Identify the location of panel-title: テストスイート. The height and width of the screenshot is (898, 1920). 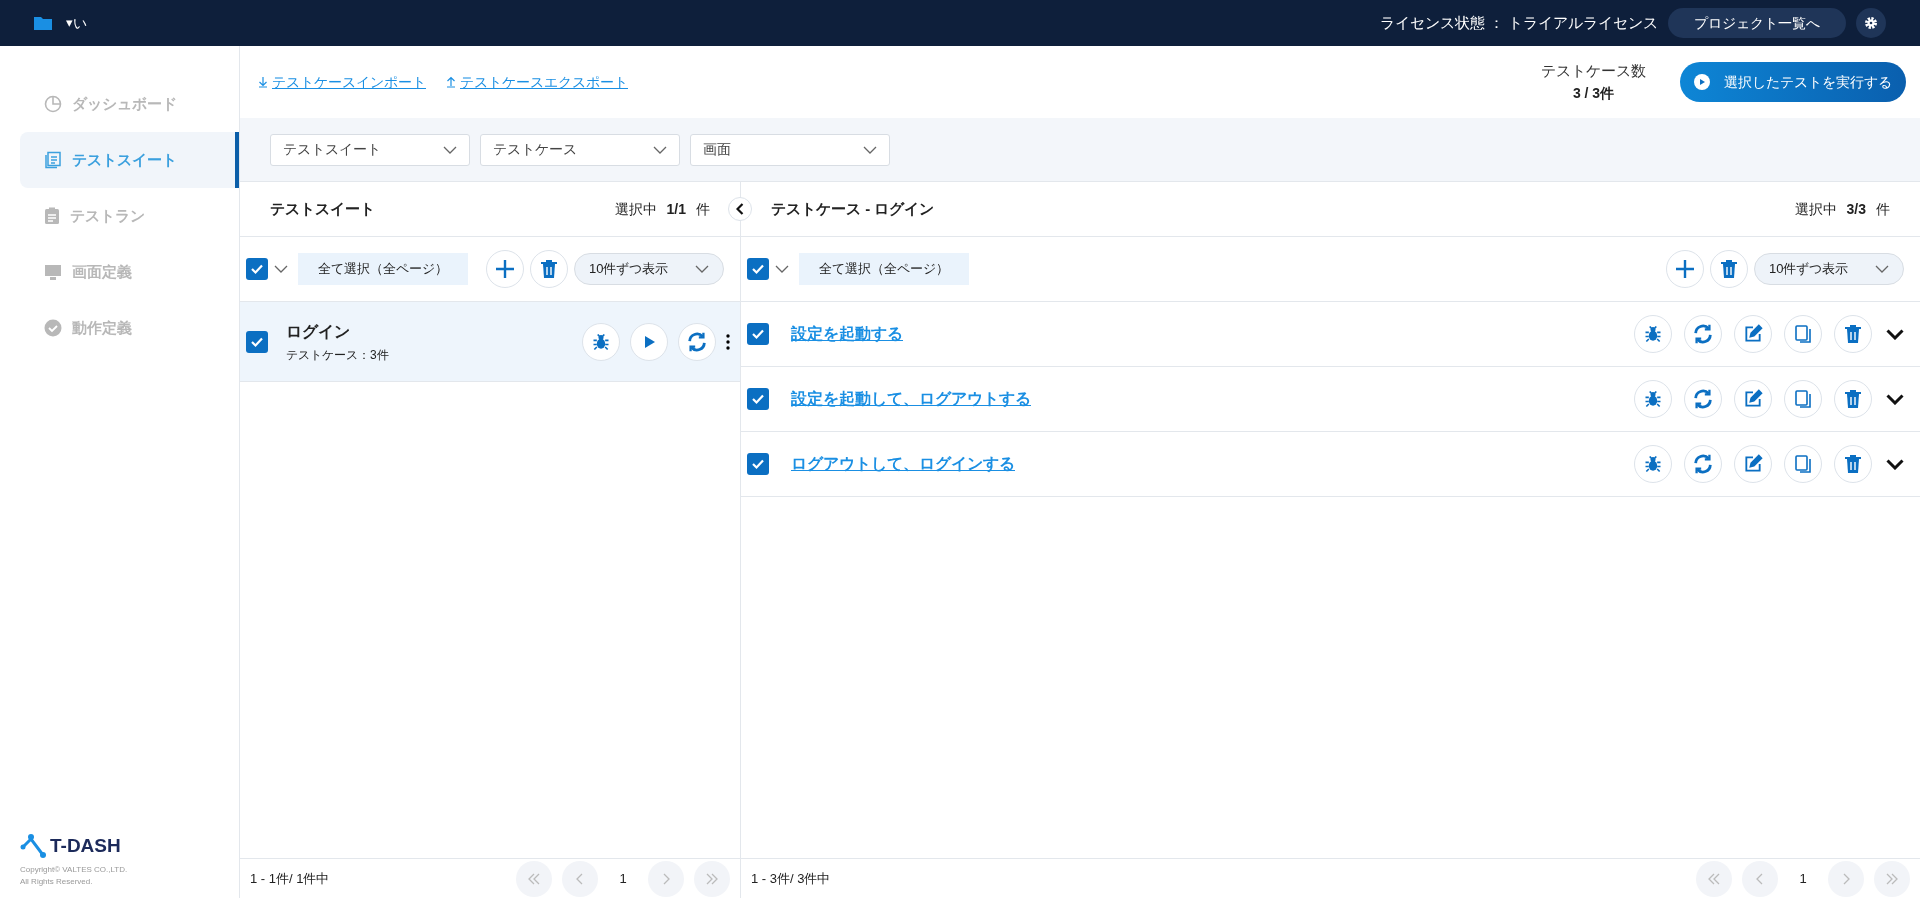
(322, 208).